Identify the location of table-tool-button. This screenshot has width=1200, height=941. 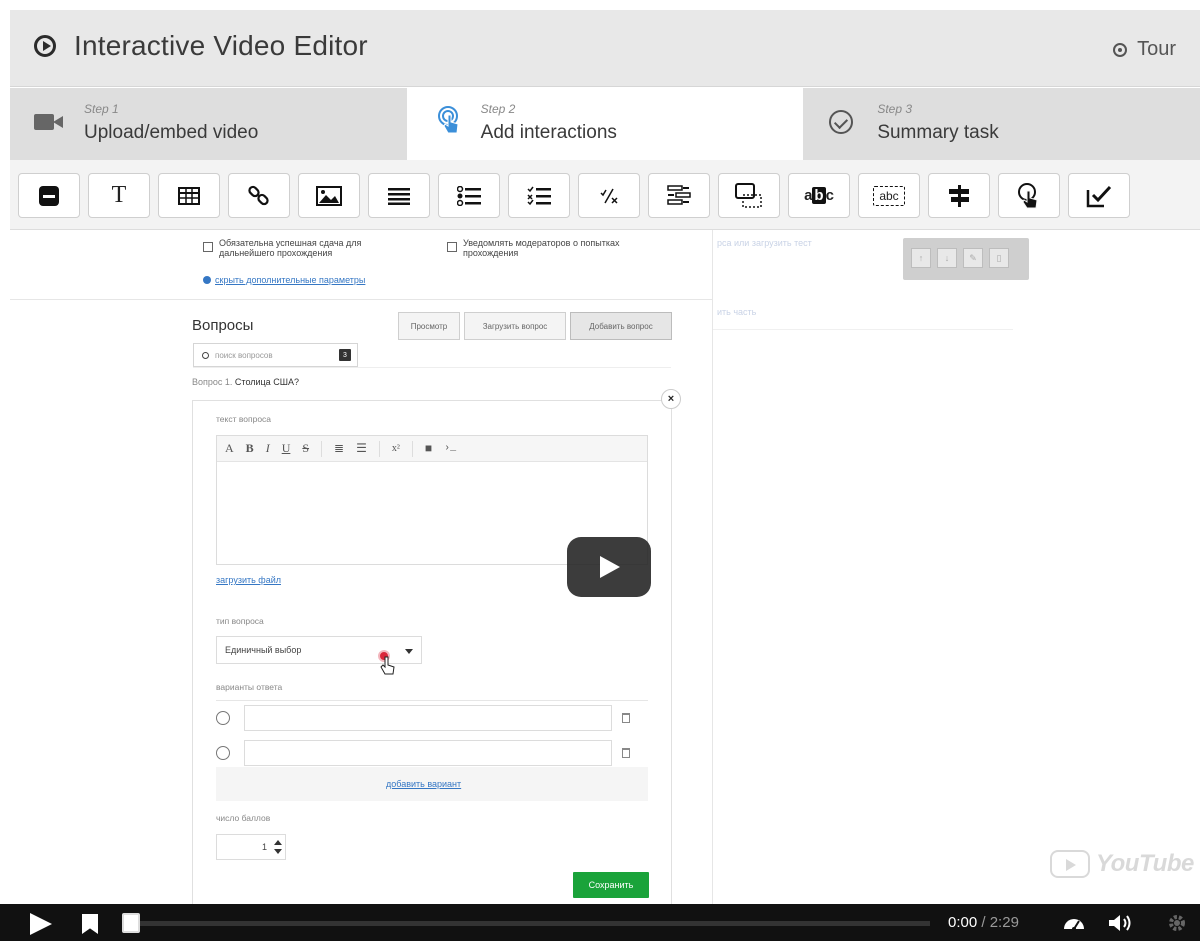
(189, 195).